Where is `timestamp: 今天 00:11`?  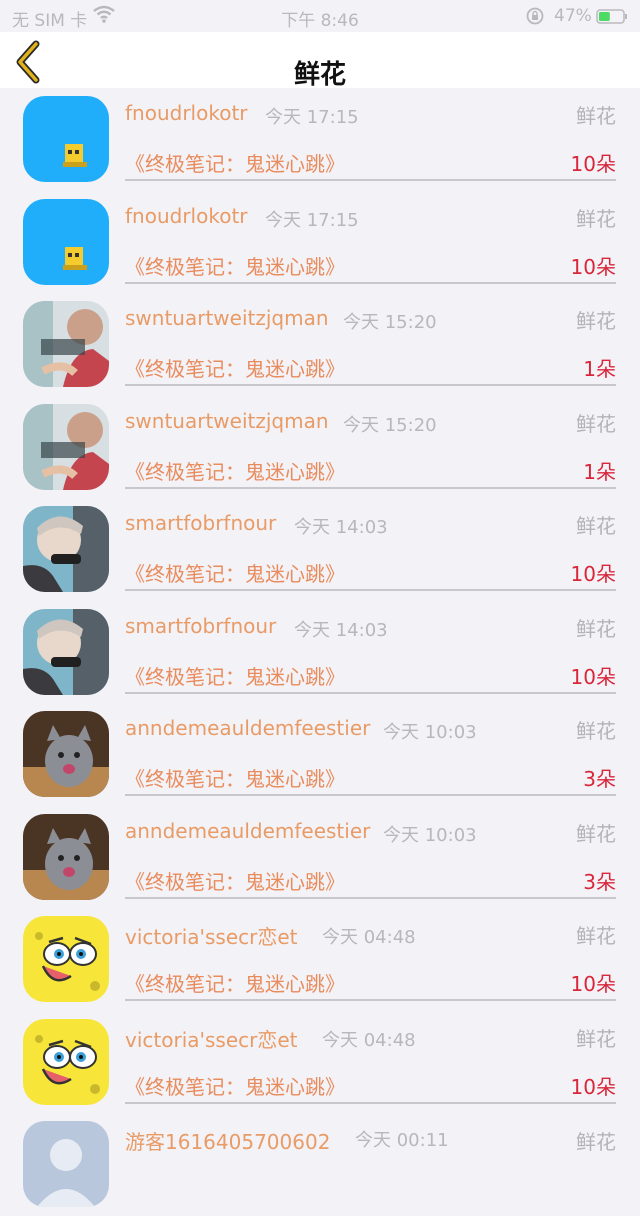 timestamp: 今天 00:11 is located at coordinates (402, 1140).